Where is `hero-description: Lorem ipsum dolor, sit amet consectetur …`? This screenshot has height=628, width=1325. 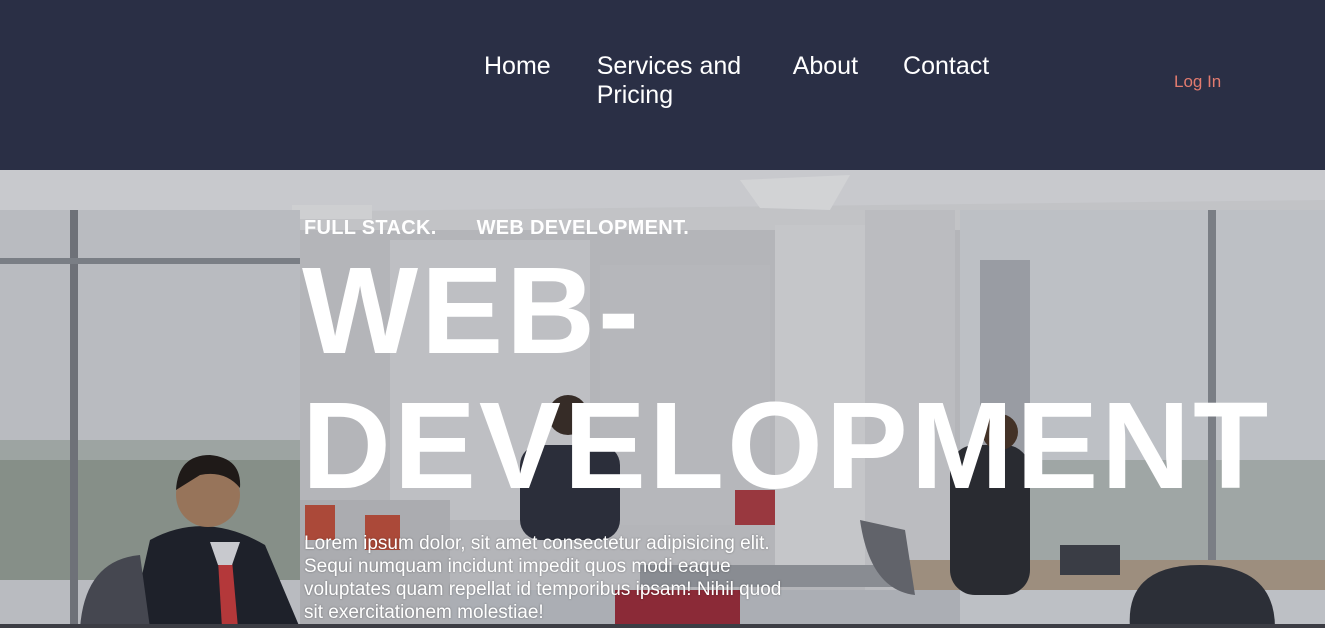 hero-description: Lorem ipsum dolor, sit amet consectetur … is located at coordinates (543, 578).